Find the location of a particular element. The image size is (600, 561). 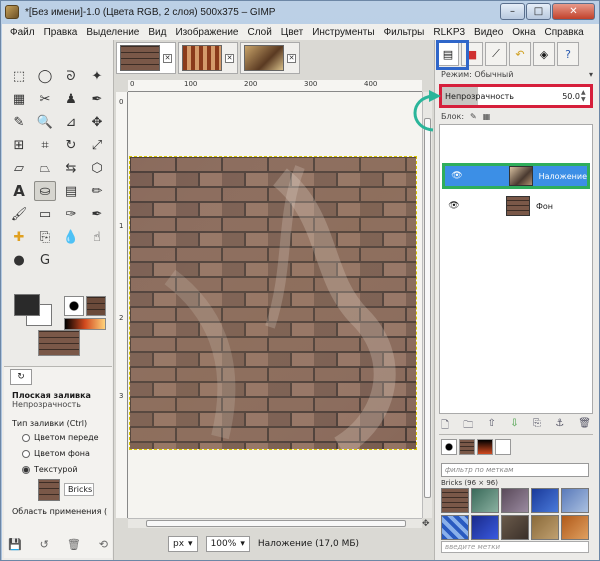

help-tab-icon: ? is located at coordinates (568, 54).